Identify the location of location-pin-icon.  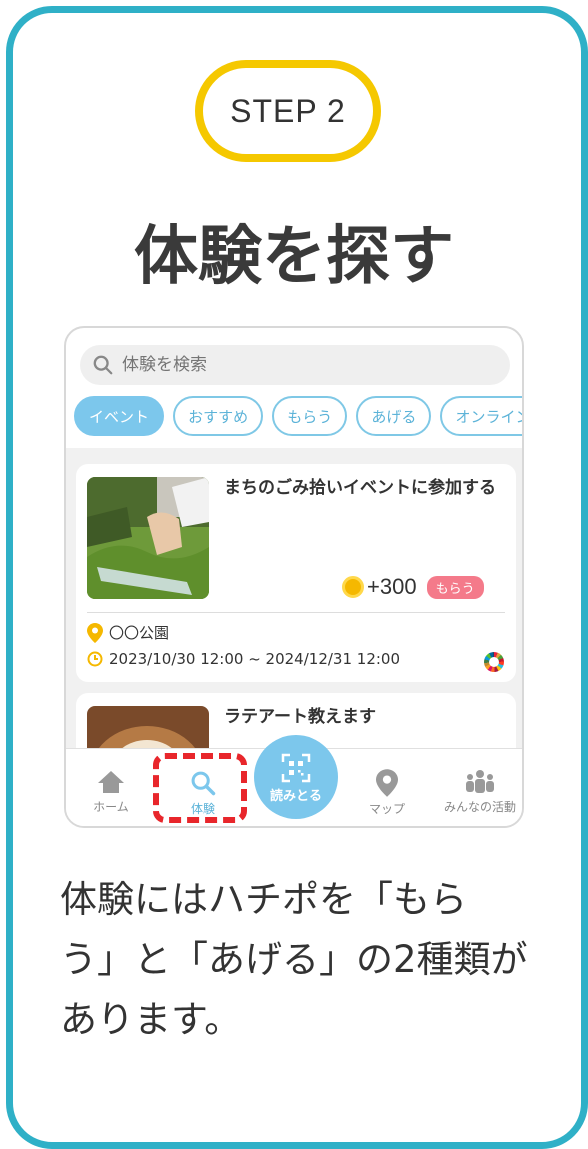
(95, 632).